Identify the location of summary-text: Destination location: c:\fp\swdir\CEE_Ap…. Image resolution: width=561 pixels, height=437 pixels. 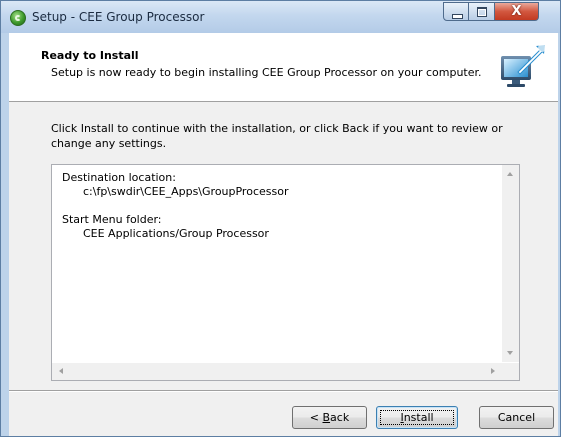
(175, 206).